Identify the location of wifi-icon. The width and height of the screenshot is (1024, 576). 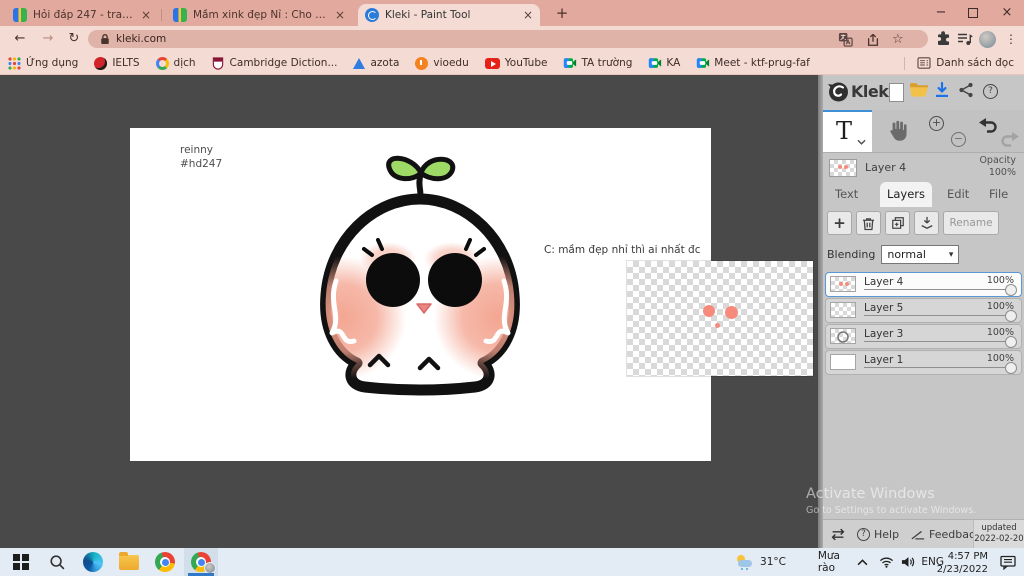
(886, 562).